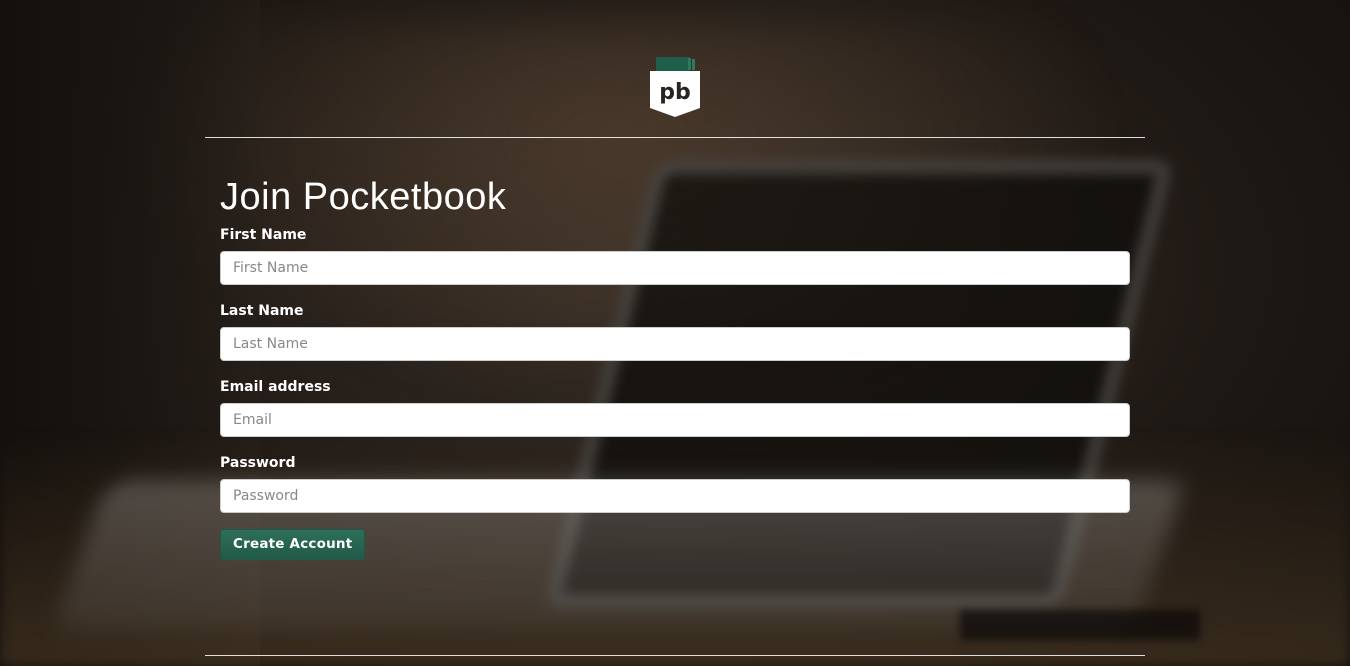 Image resolution: width=1350 pixels, height=666 pixels. I want to click on last-name-label: Last Name, so click(262, 311).